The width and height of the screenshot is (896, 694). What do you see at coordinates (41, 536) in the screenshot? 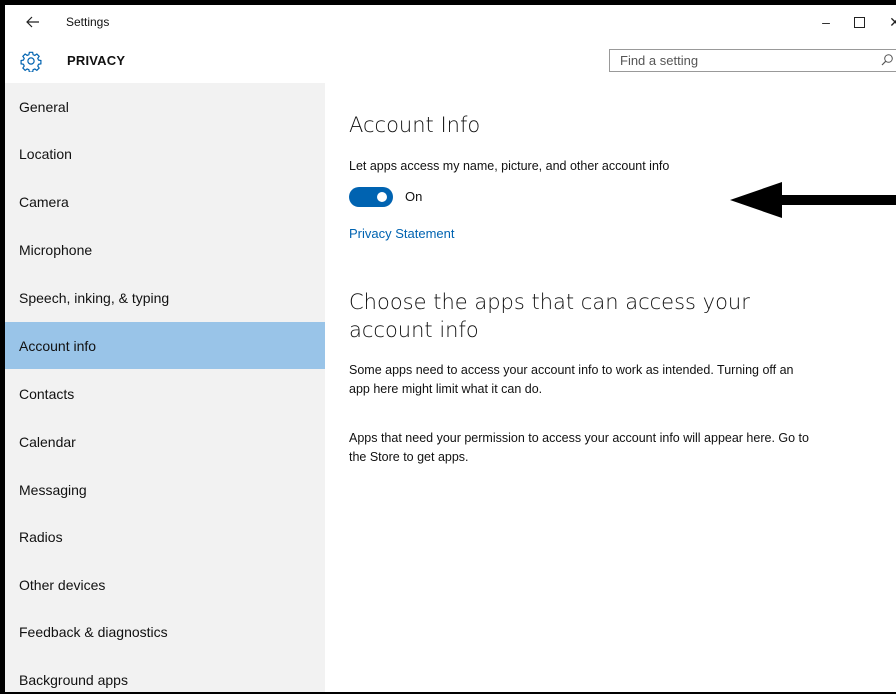
I see `sidebar-item-label: Radios` at bounding box center [41, 536].